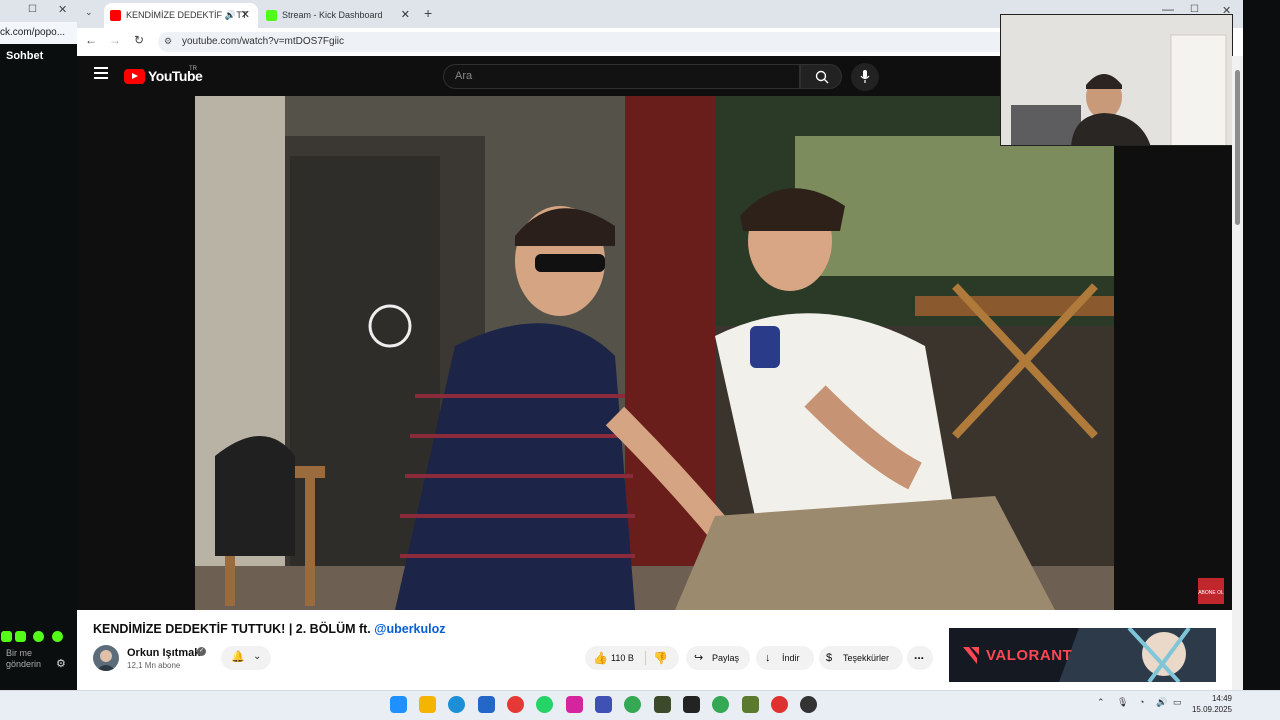  I want to click on forward-icon: →, so click(115, 40).